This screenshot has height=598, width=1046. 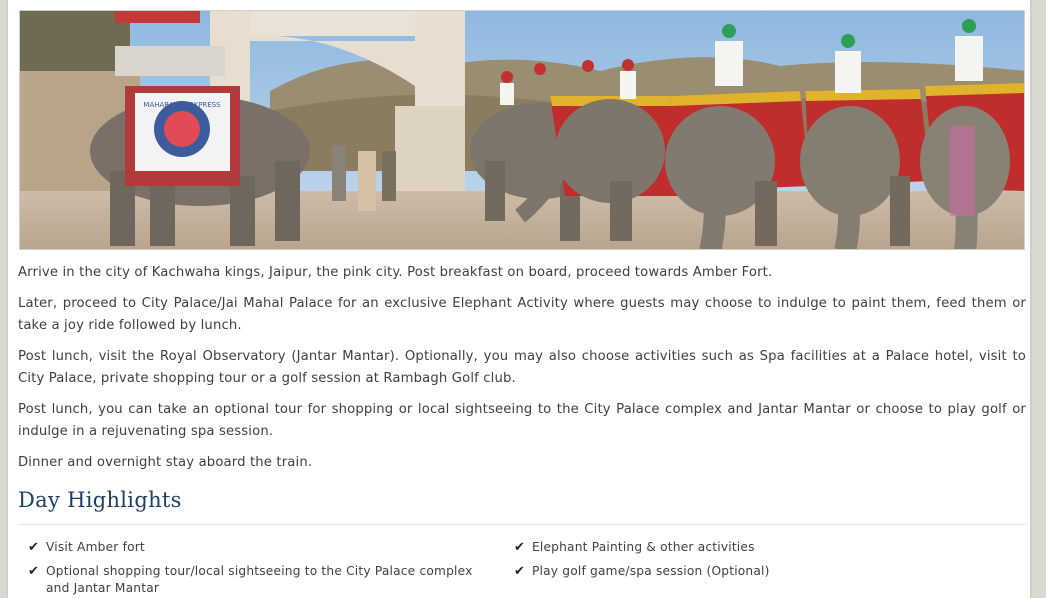 What do you see at coordinates (95, 547) in the screenshot?
I see `highlight-label: Visit Amber fort` at bounding box center [95, 547].